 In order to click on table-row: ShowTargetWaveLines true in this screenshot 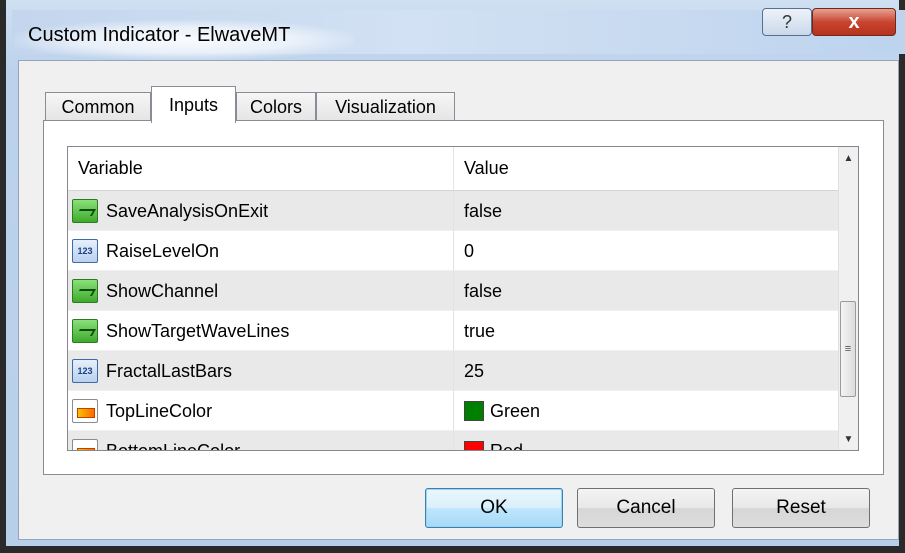, I will do `click(454, 331)`.